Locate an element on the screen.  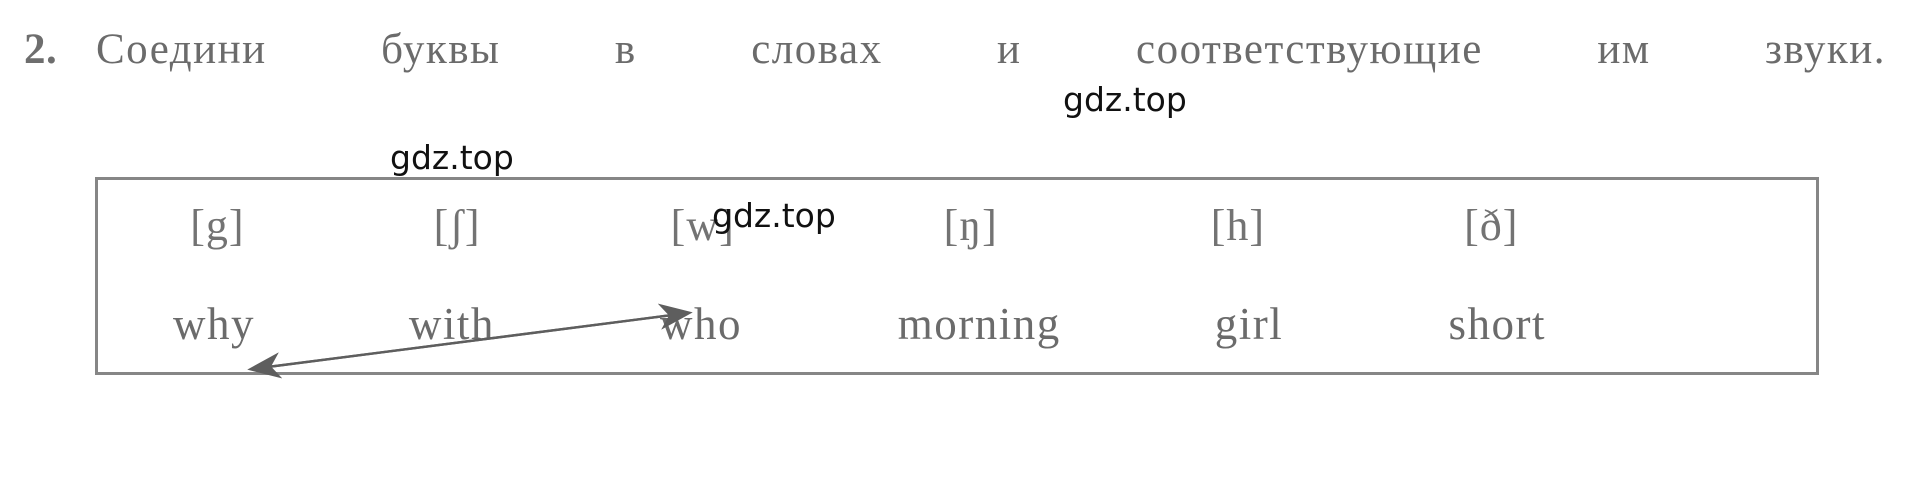
word-cell-morning: morning is located at coordinates (979, 324).